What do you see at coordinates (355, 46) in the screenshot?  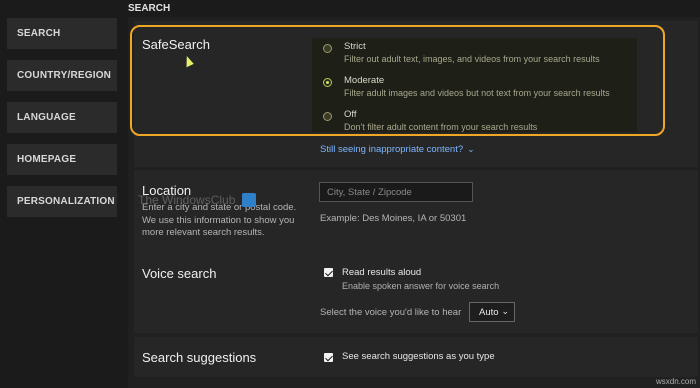 I see `radio-label-strict: Strict` at bounding box center [355, 46].